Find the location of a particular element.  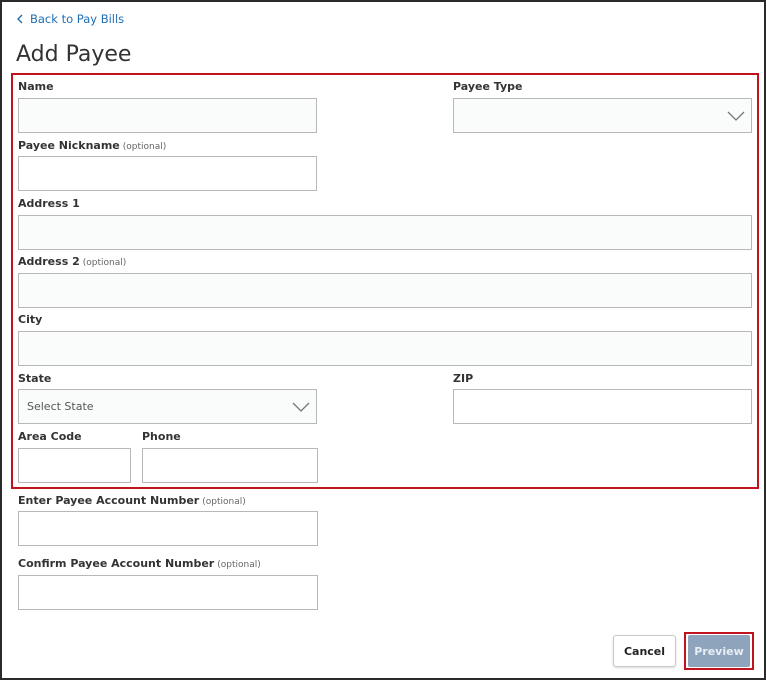

nickname-label: Payee Nickname (optional) is located at coordinates (92, 145).